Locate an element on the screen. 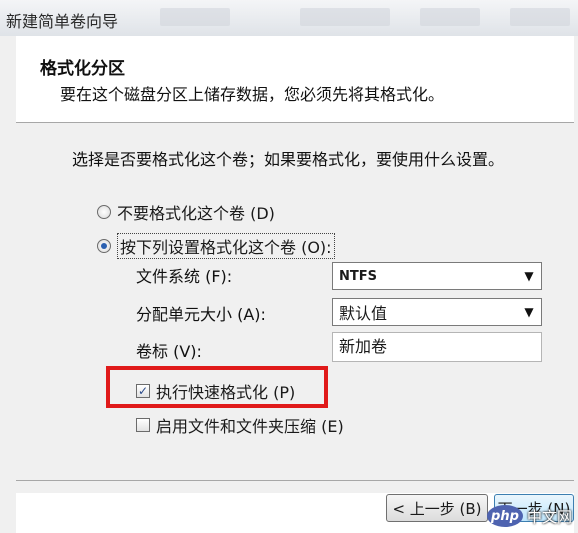  compression-label: 启用文件和文件夹压缩 (E) is located at coordinates (250, 426).